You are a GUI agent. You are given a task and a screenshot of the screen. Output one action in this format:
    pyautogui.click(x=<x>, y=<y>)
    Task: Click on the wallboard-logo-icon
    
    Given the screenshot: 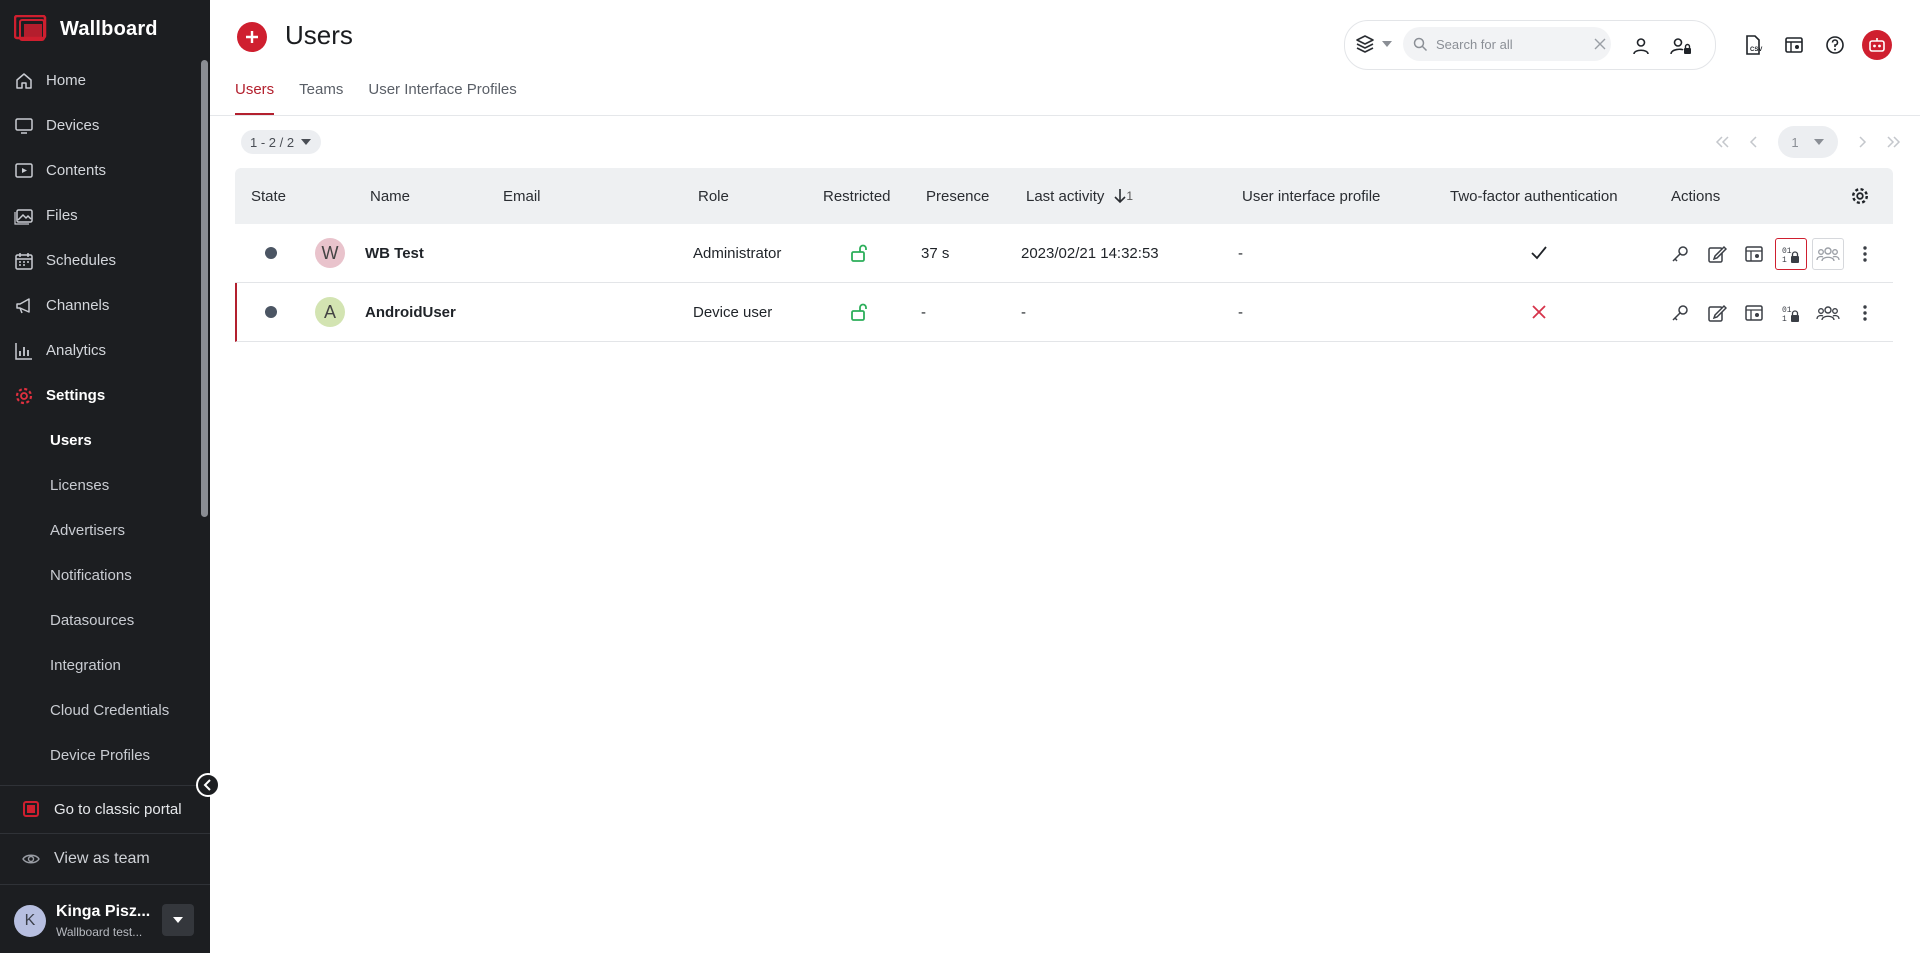 What is the action you would take?
    pyautogui.click(x=32, y=29)
    